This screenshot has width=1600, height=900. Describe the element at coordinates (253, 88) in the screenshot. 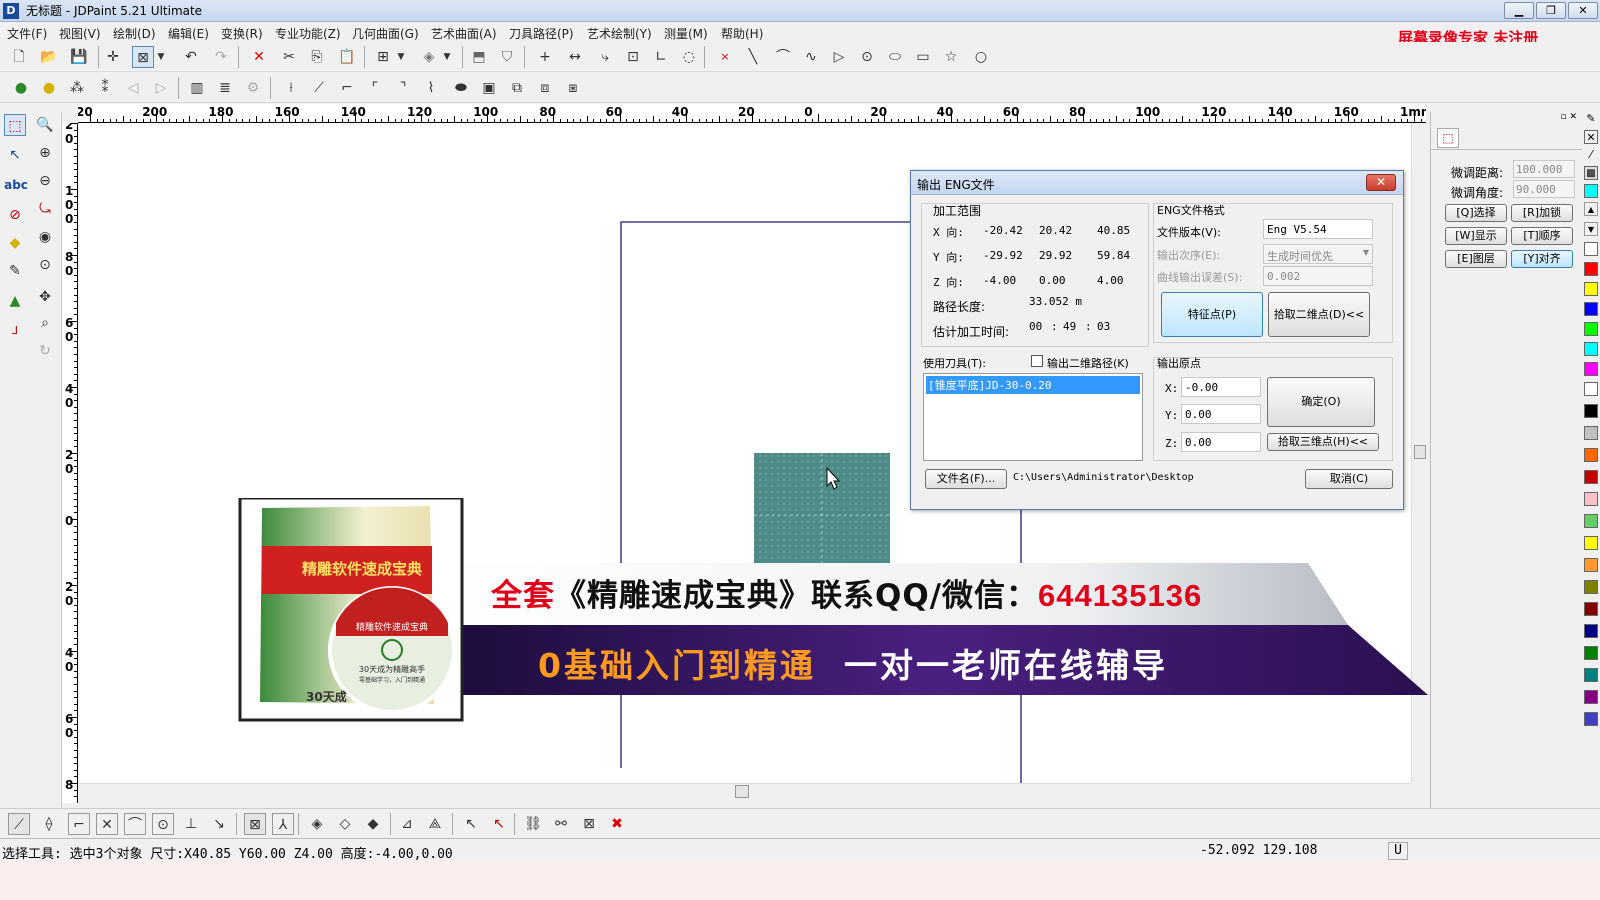

I see `settings-gear-icon: ⚙` at that location.